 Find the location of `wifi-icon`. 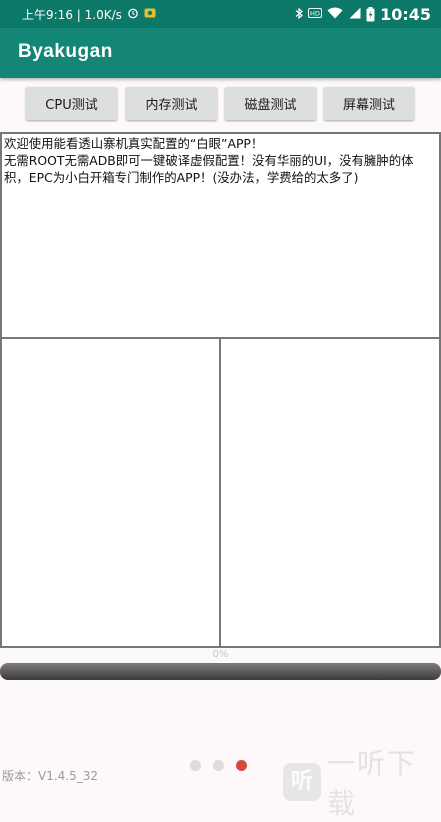

wifi-icon is located at coordinates (335, 14).